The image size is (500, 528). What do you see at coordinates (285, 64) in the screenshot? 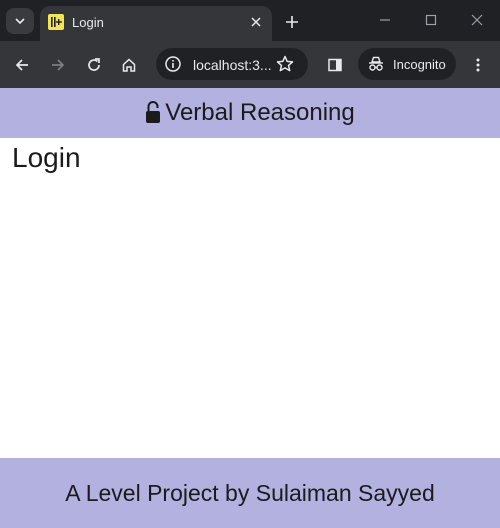
I see `star-icon` at bounding box center [285, 64].